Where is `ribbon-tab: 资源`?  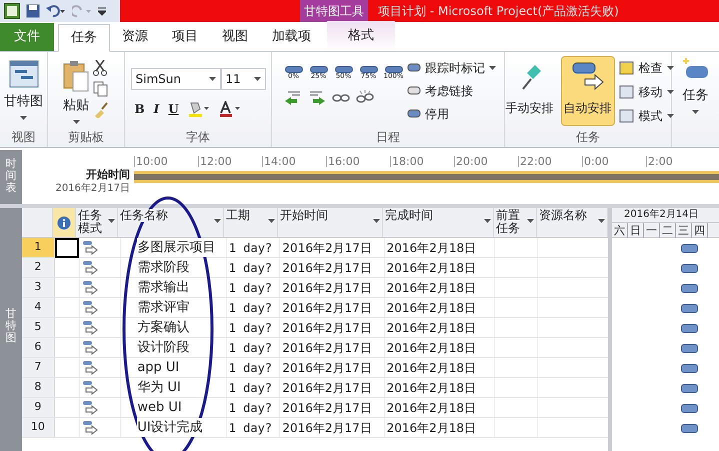
ribbon-tab: 资源 is located at coordinates (135, 37).